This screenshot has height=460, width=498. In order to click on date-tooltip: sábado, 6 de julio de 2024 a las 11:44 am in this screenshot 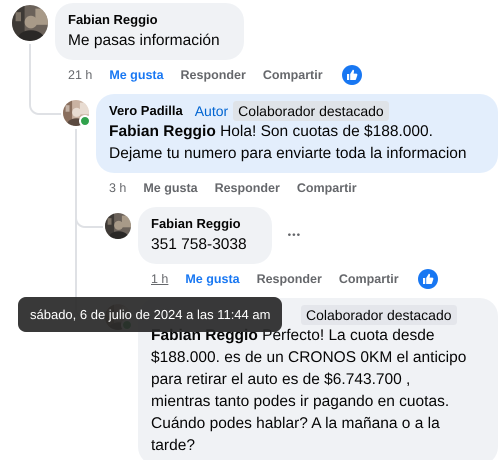, I will do `click(150, 314)`.